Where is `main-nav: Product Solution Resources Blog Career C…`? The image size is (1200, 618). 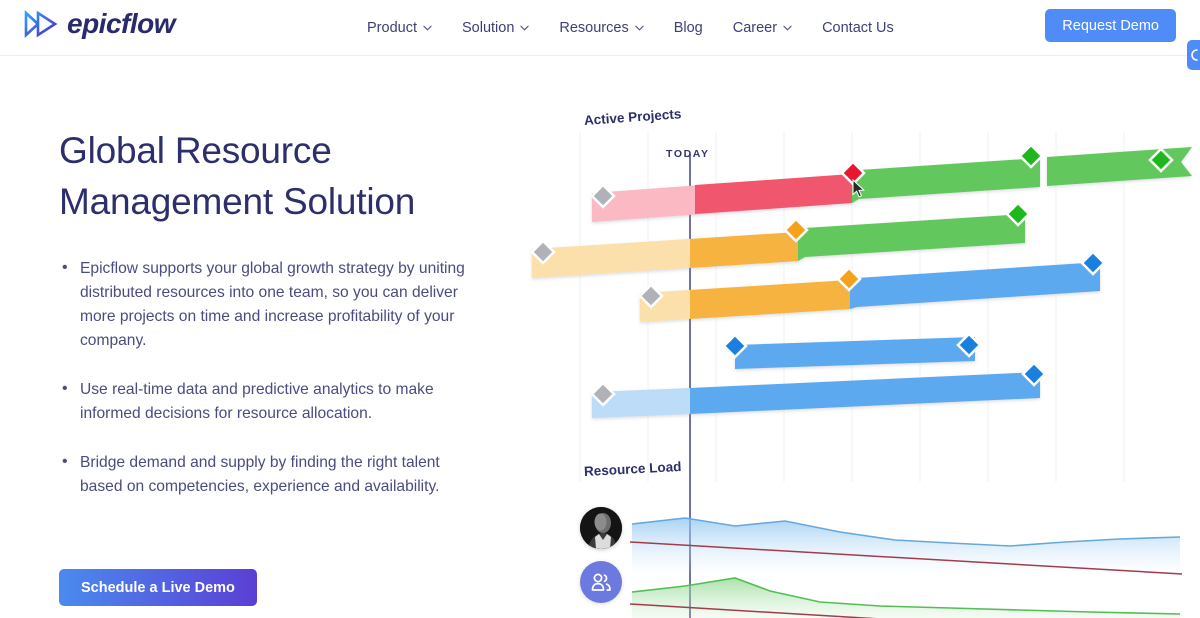 main-nav: Product Solution Resources Blog Career C… is located at coordinates (630, 28).